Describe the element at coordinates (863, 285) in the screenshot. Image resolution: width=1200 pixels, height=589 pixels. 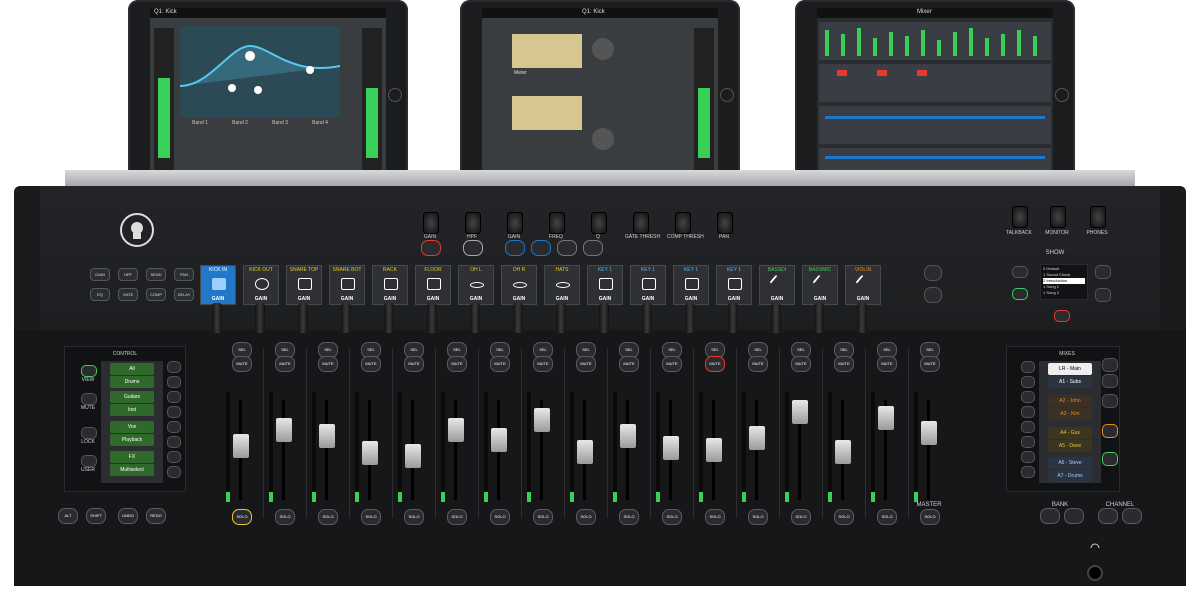
I see `channel-display: VIOLIN GAIN` at that location.